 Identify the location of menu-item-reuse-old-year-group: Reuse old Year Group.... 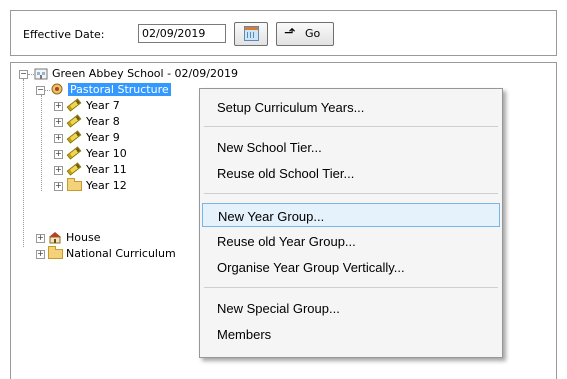
(351, 241).